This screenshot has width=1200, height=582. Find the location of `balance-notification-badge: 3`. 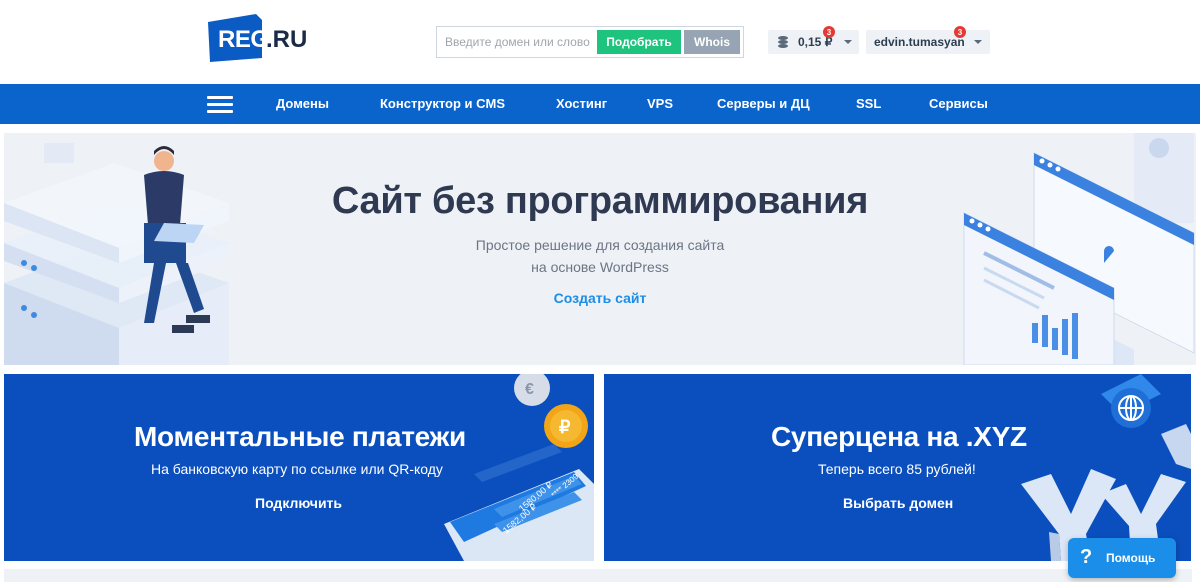

balance-notification-badge: 3 is located at coordinates (829, 32).